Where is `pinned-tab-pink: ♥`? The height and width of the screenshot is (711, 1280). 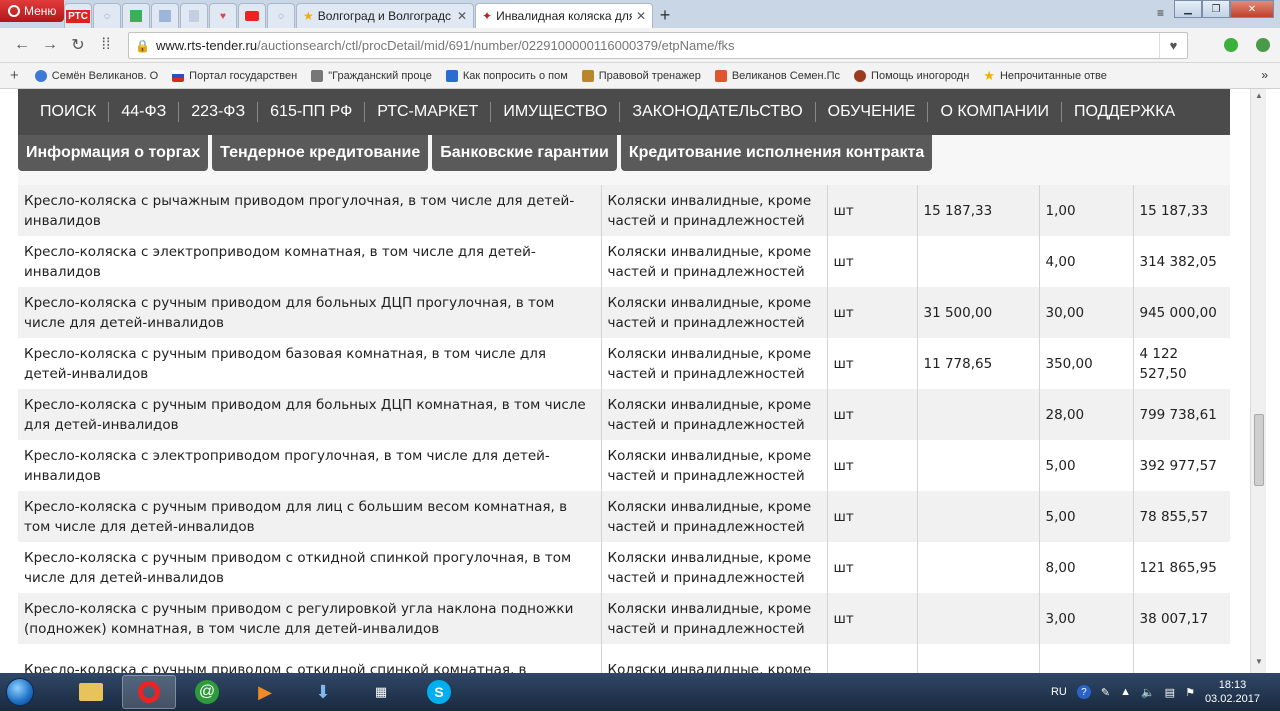 pinned-tab-pink: ♥ is located at coordinates (223, 15).